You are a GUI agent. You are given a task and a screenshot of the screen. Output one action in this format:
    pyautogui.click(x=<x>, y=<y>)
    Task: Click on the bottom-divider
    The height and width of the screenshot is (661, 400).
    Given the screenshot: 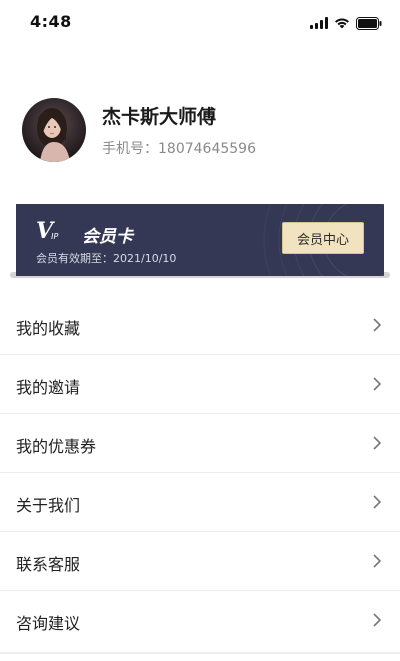 What is the action you would take?
    pyautogui.click(x=200, y=653)
    